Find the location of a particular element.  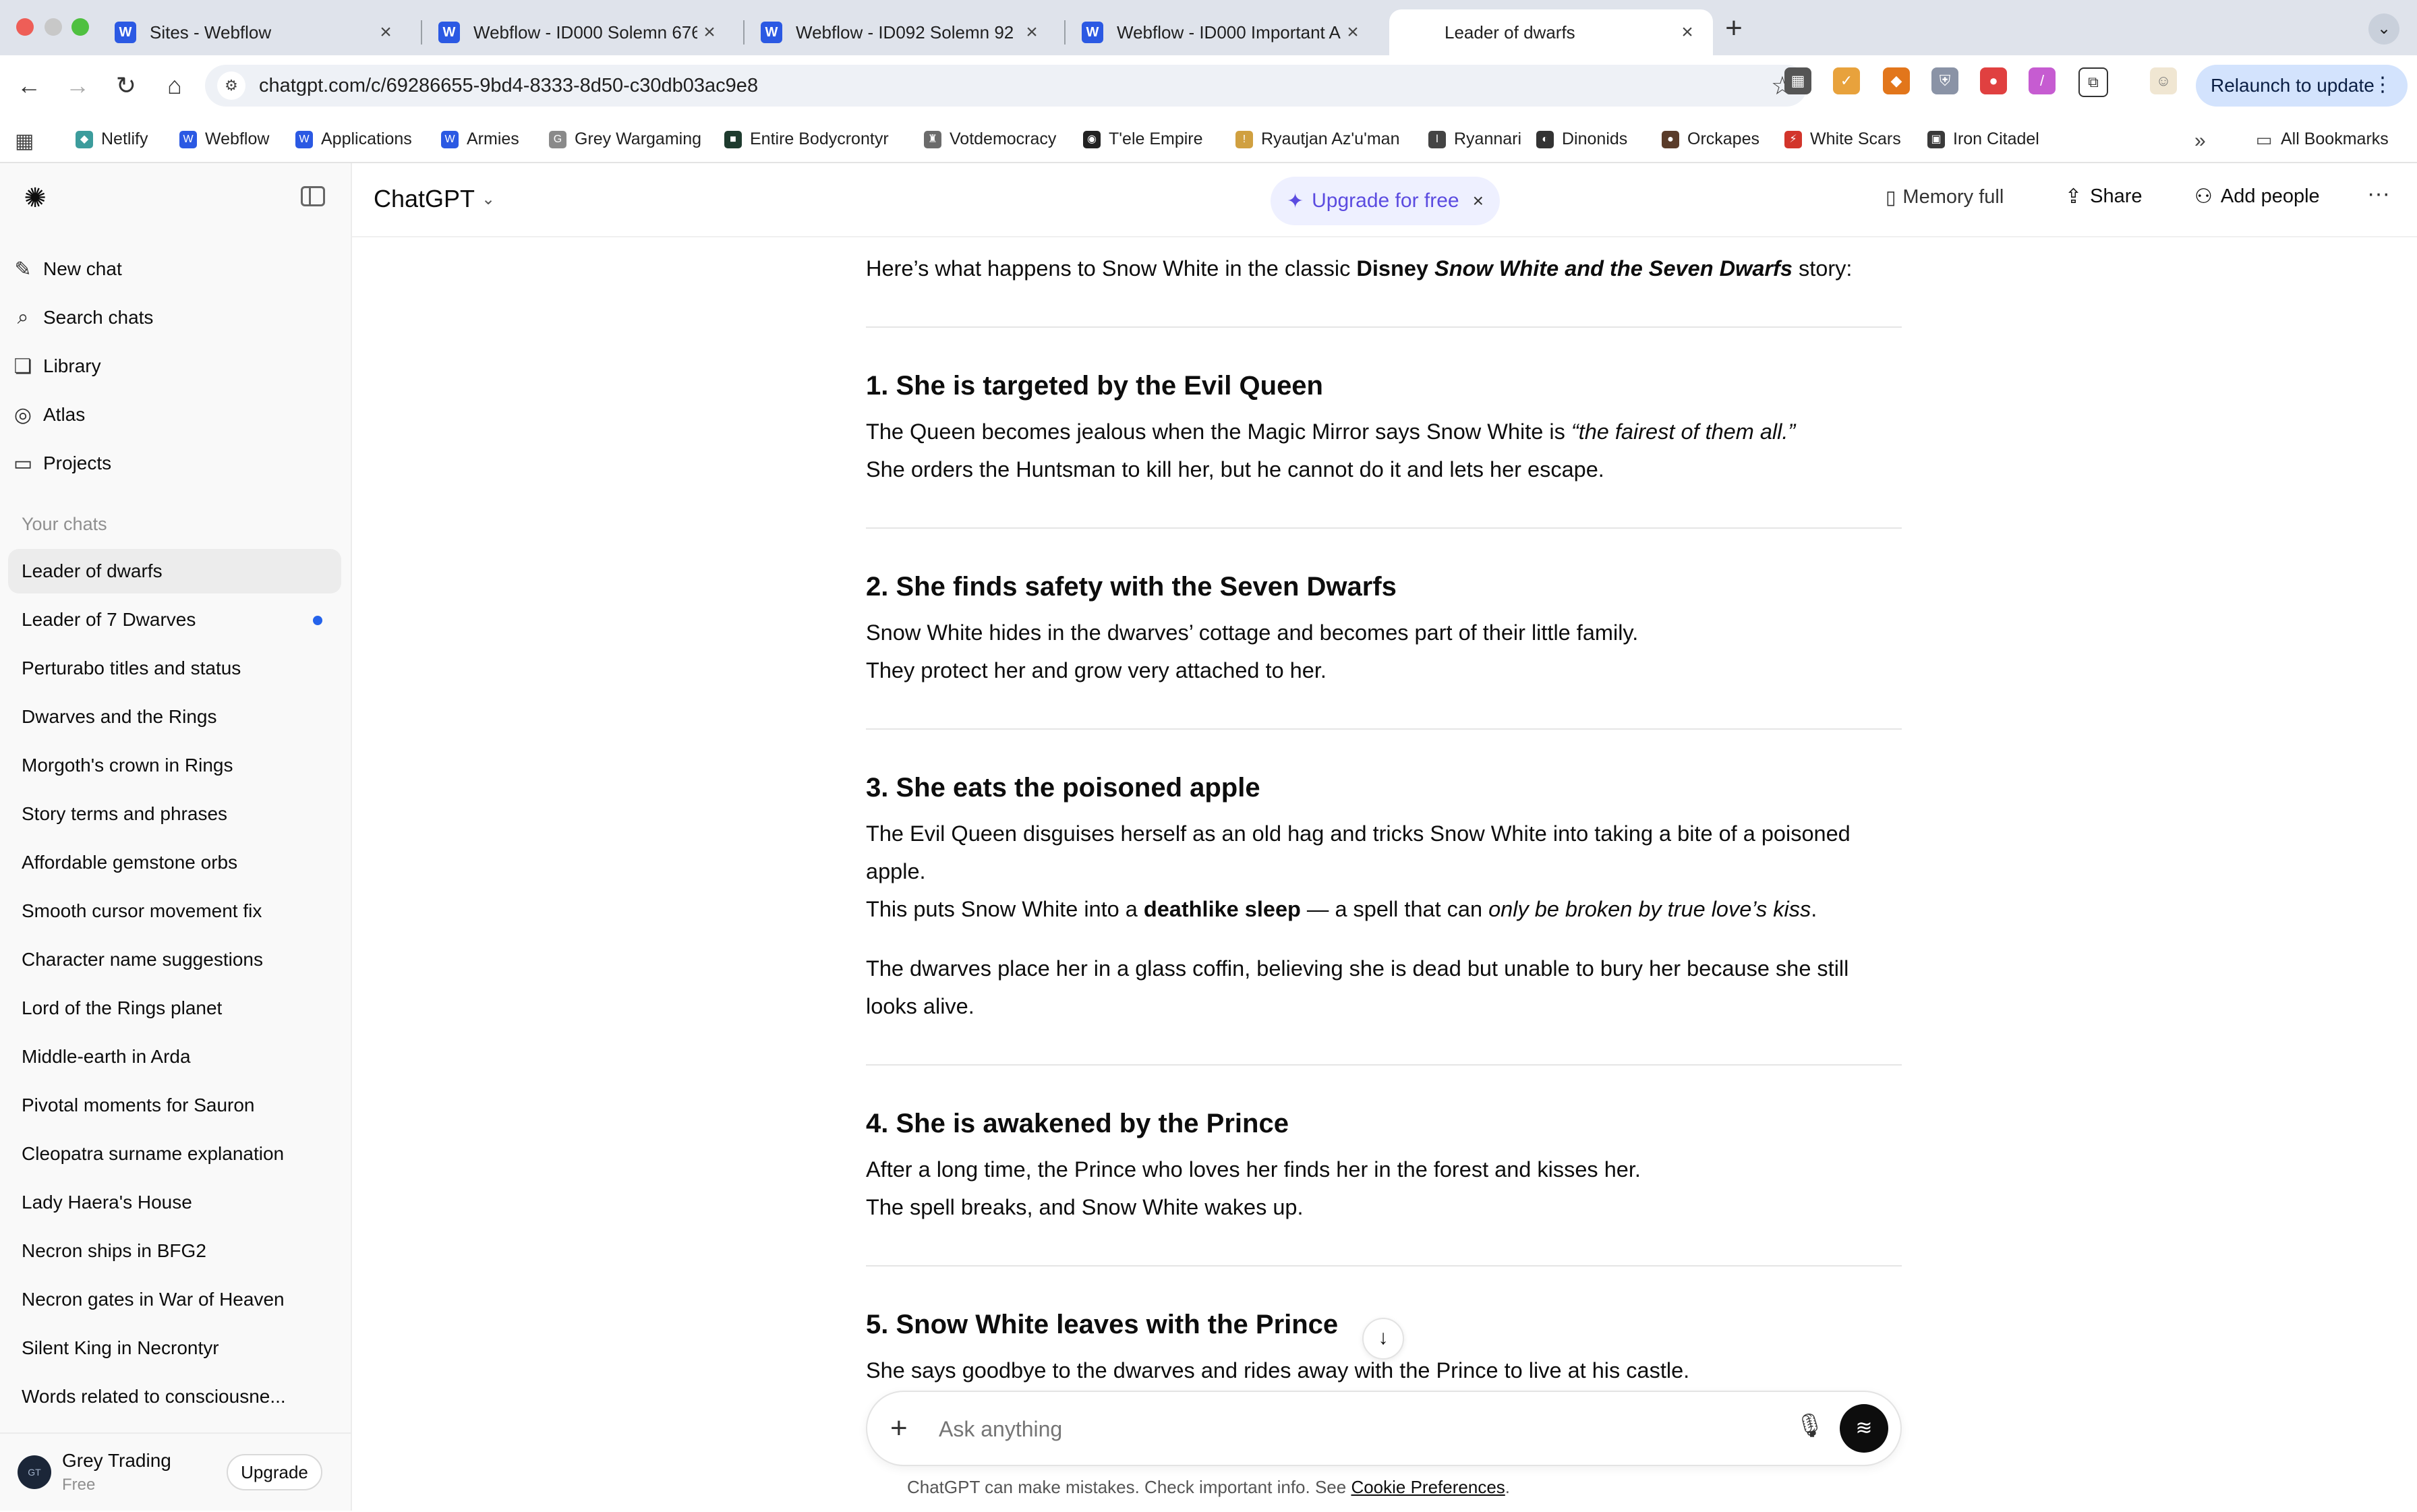

extension-icon: ✓ is located at coordinates (1846, 80).